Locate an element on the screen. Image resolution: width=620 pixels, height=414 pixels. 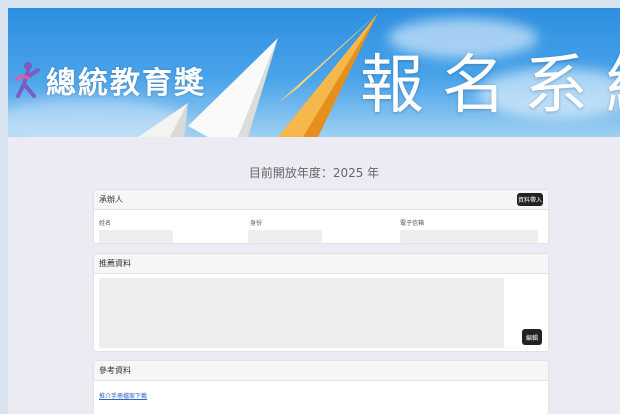
open-year-text: 目前開放年度：2025 年 is located at coordinates (314, 173).